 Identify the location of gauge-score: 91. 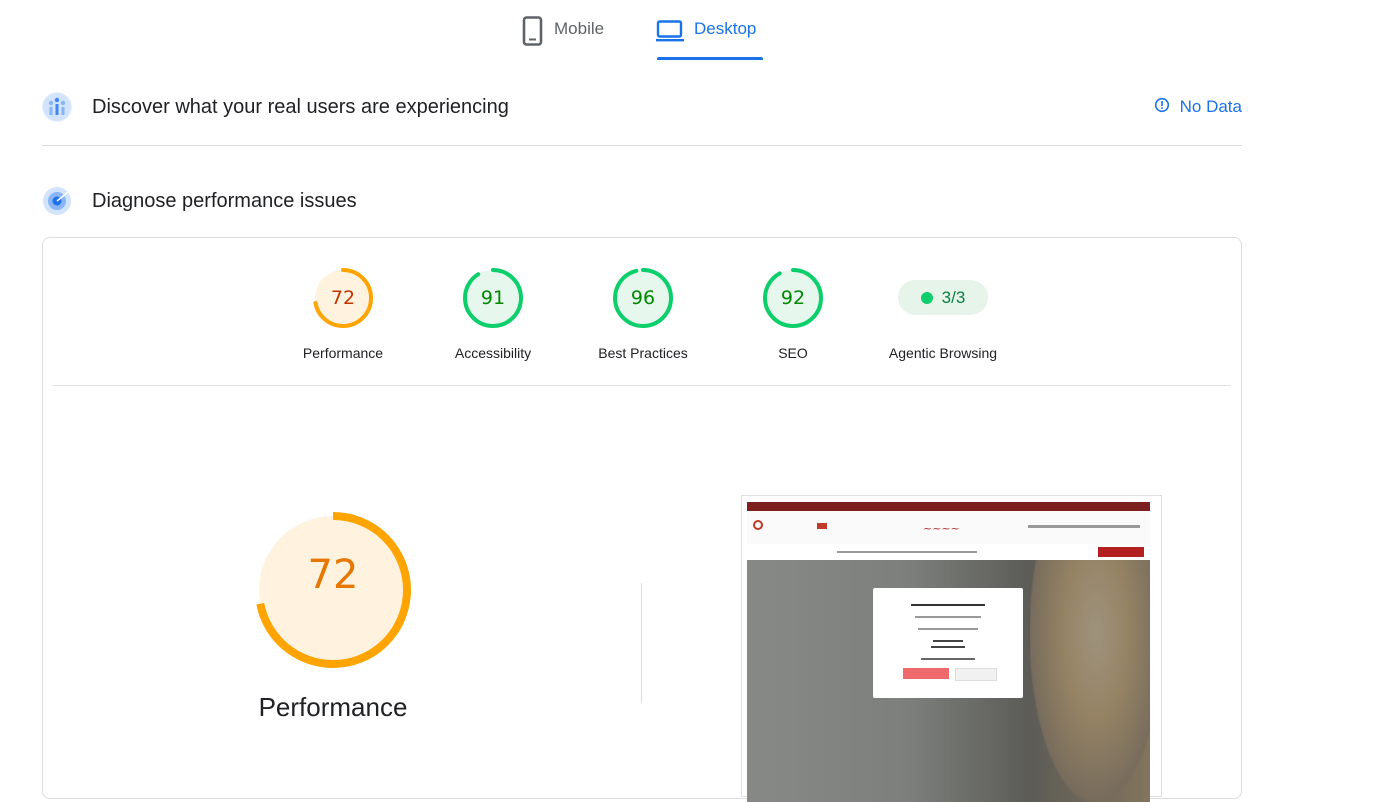
(493, 298).